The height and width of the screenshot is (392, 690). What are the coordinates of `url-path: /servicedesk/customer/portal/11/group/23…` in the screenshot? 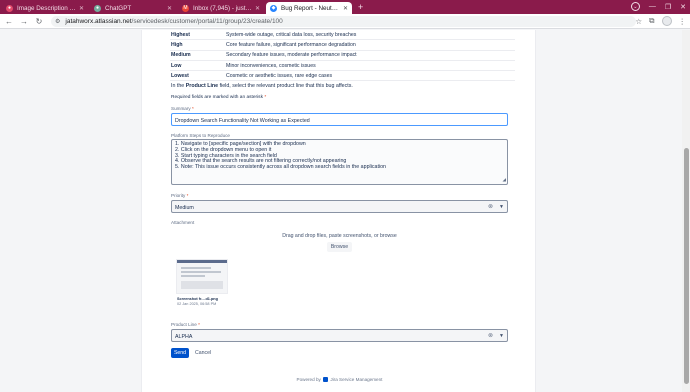 It's located at (207, 21).